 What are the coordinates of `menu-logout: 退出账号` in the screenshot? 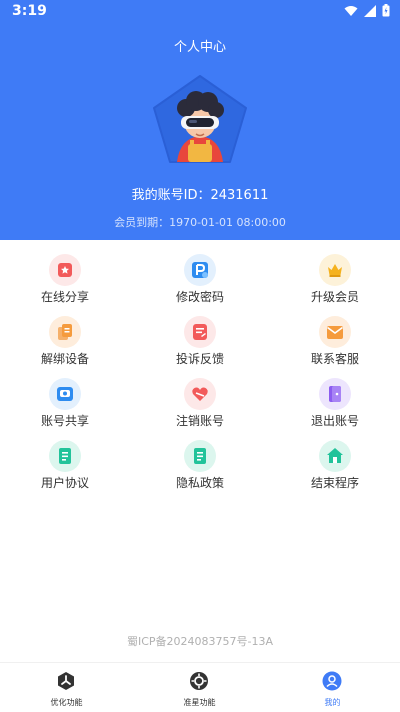 It's located at (335, 405).